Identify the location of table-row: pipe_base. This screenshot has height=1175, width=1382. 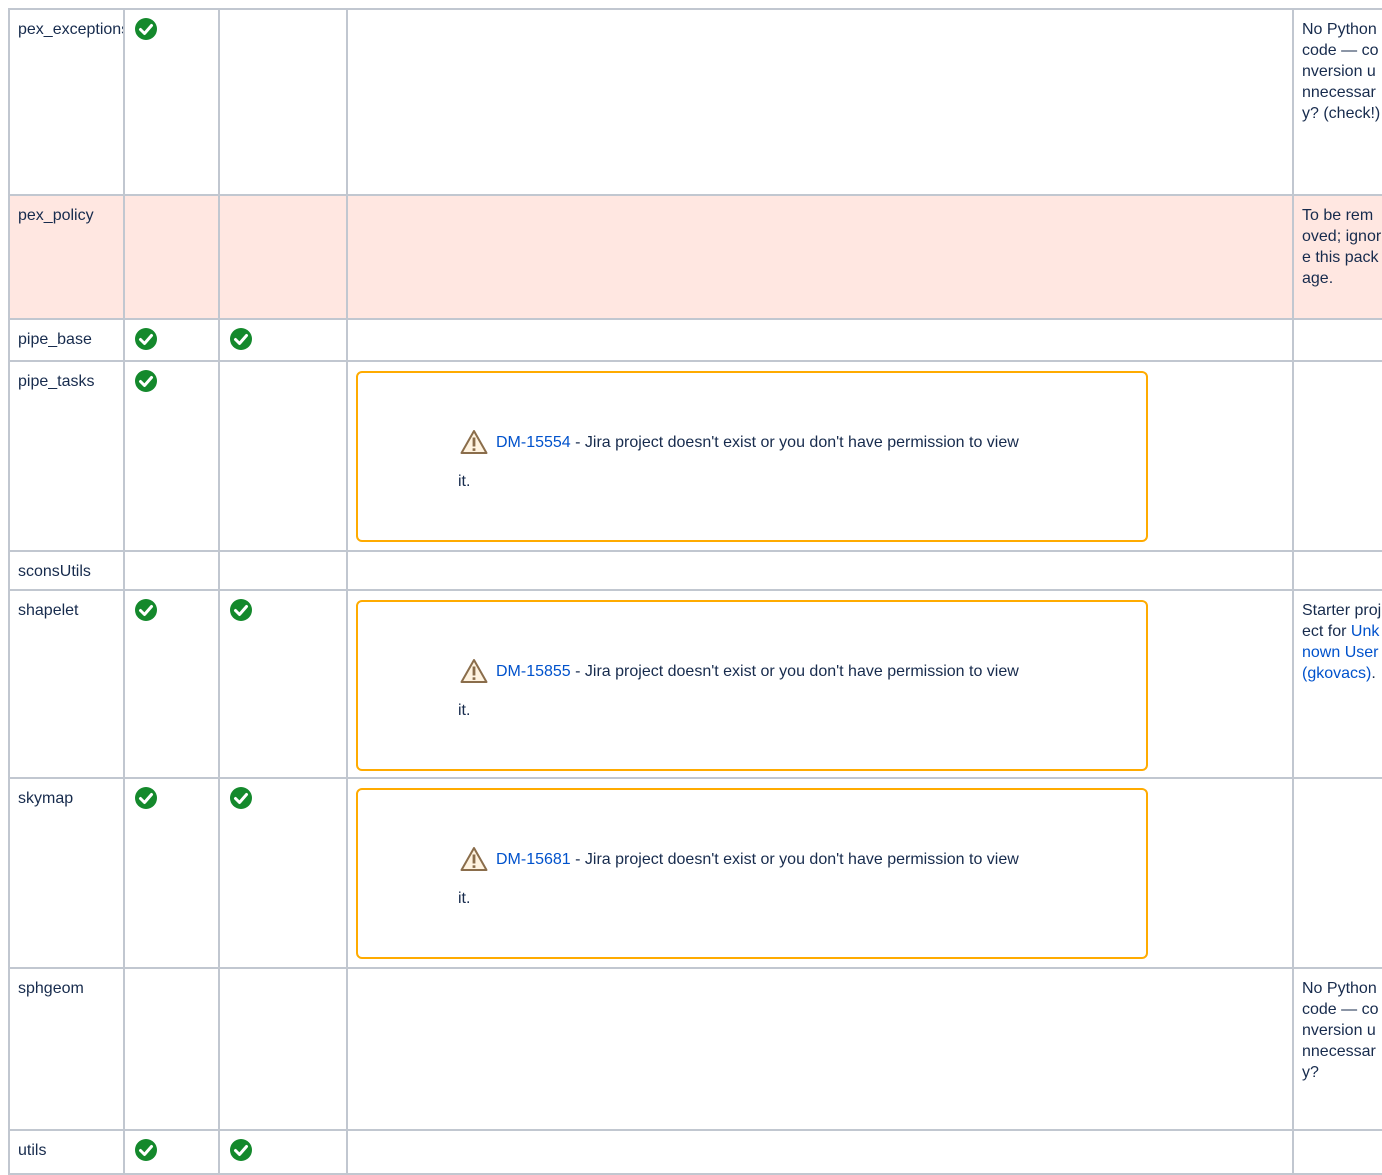
(695, 340).